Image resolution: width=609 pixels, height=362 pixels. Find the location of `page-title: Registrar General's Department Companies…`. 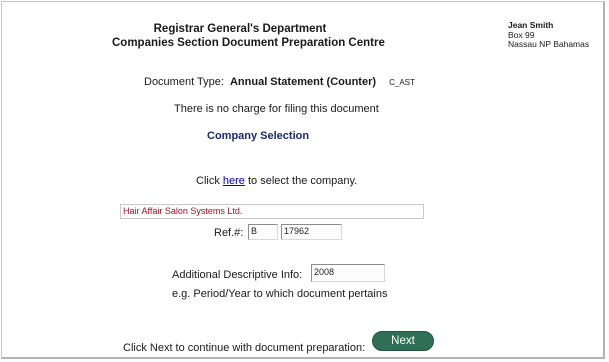

page-title: Registrar General's Department Companies… is located at coordinates (248, 36).